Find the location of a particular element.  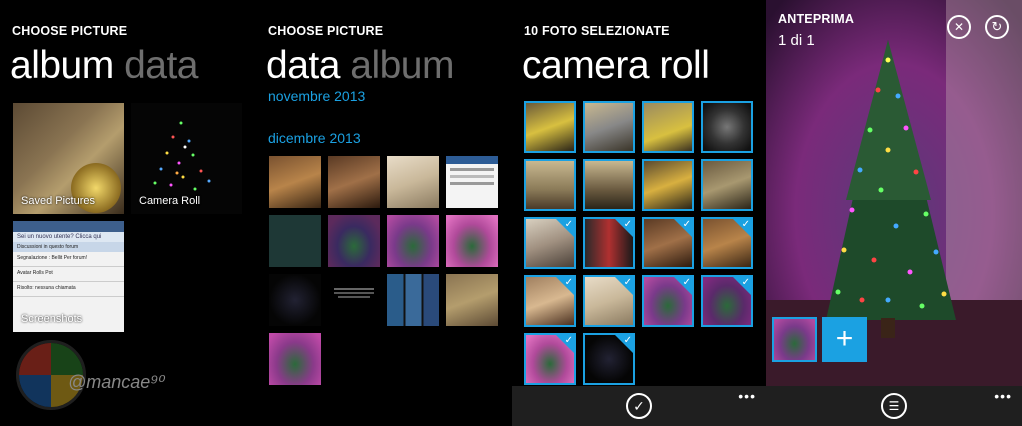

pivot-header: data album is located at coordinates (360, 66).